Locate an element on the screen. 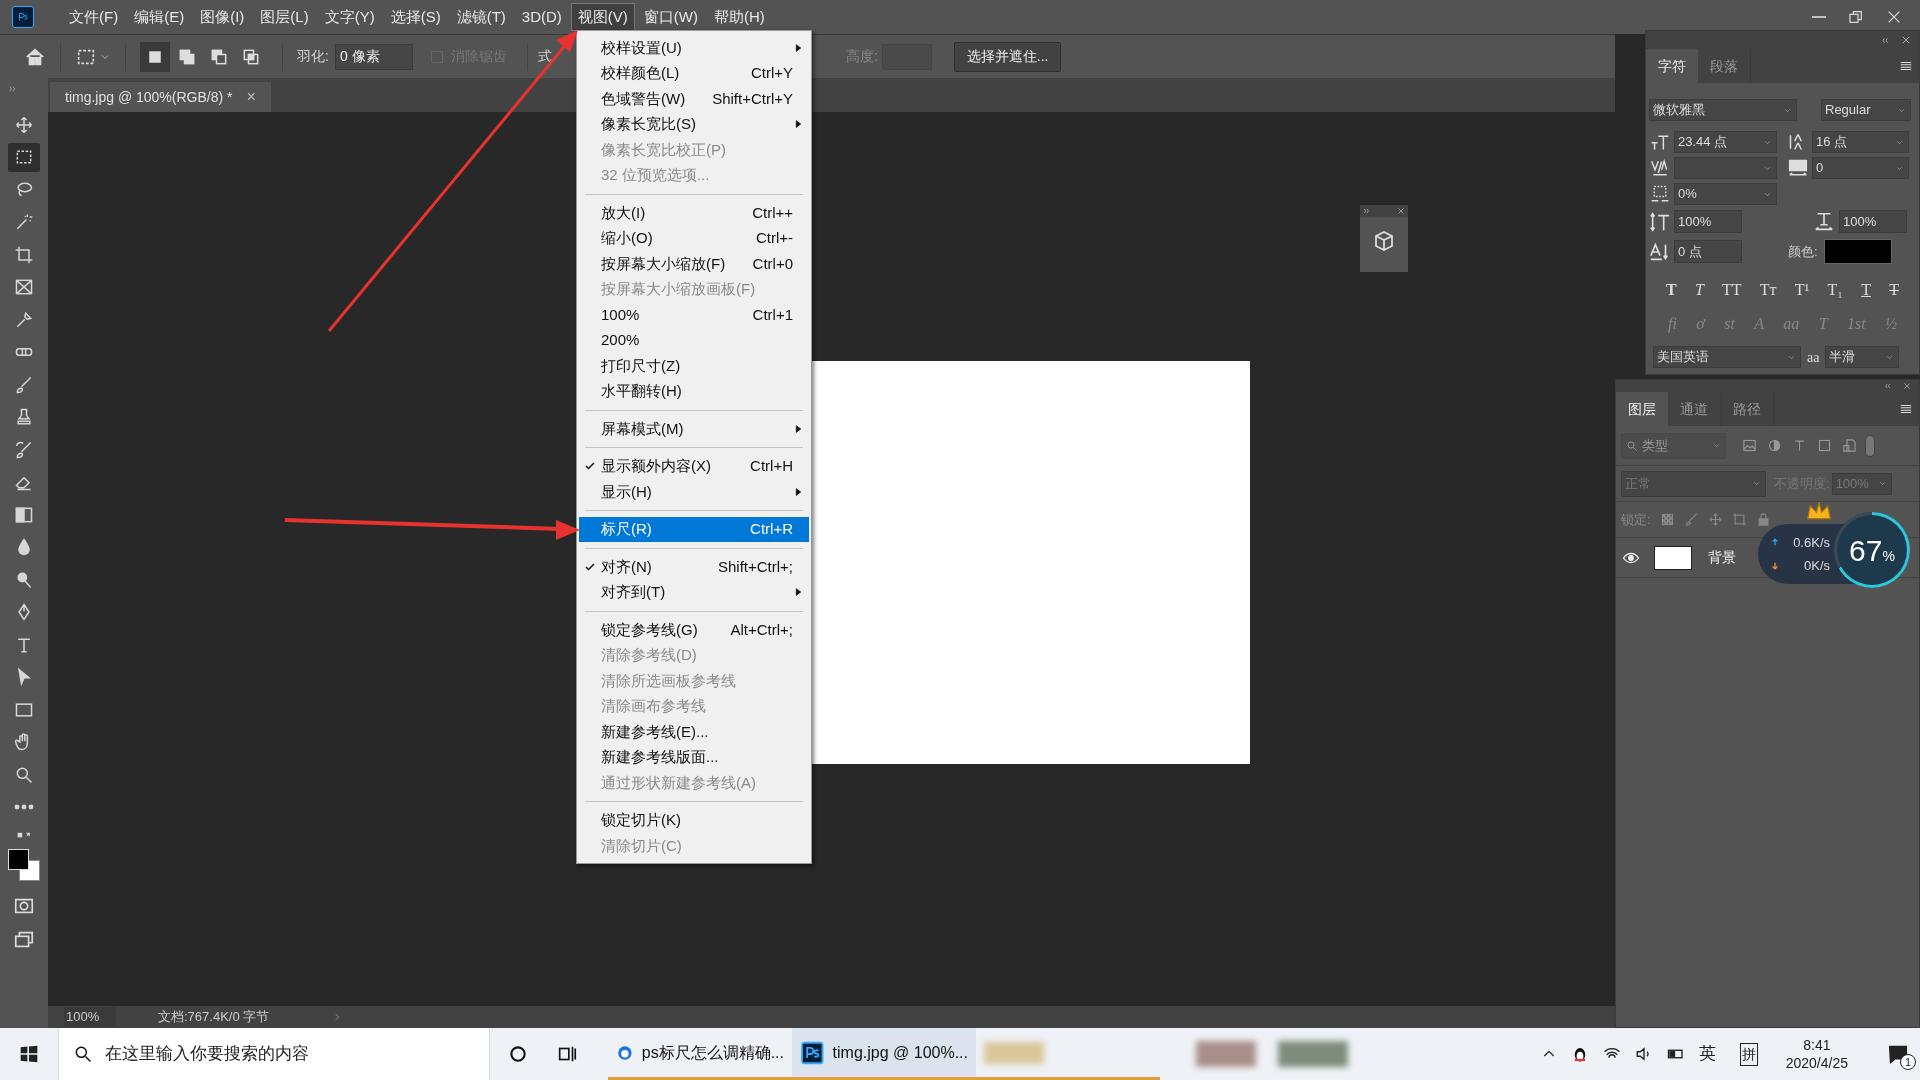 The width and height of the screenshot is (1920, 1080). menu-item: 打印尺寸(Z) is located at coordinates (694, 366).